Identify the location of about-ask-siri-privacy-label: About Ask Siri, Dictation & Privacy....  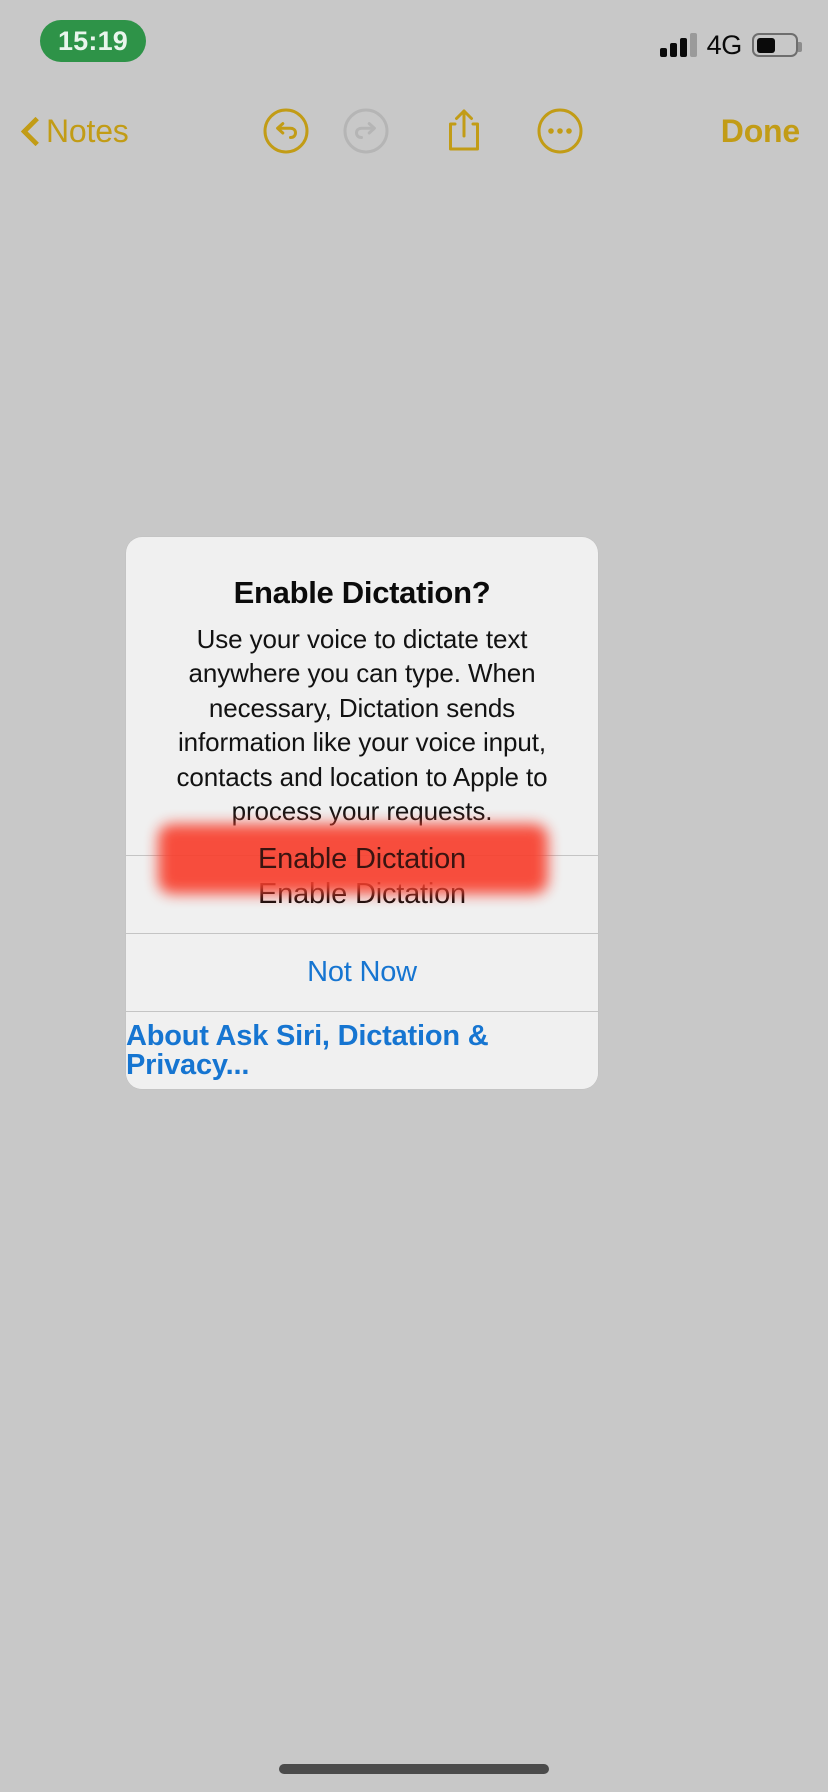
(307, 1050).